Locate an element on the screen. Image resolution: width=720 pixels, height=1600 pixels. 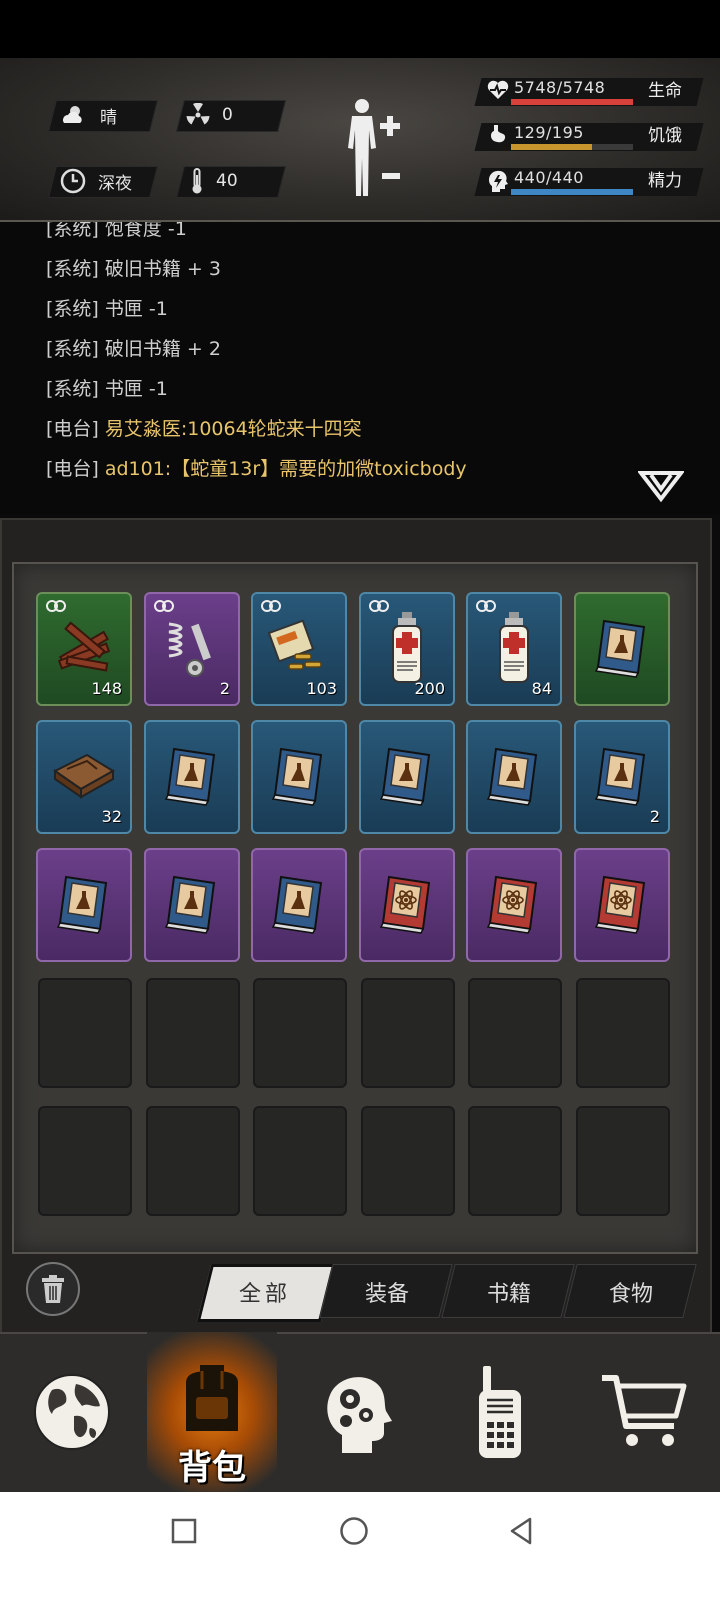
head-bolt-icon is located at coordinates (498, 181).